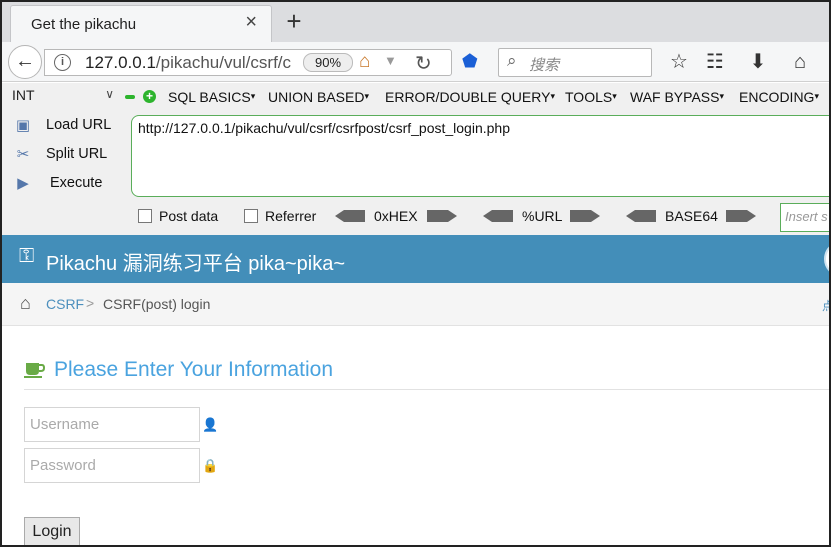 Image resolution: width=831 pixels, height=547 pixels. Describe the element at coordinates (84, 24) in the screenshot. I see `tab-title: Get the pikachu` at that location.